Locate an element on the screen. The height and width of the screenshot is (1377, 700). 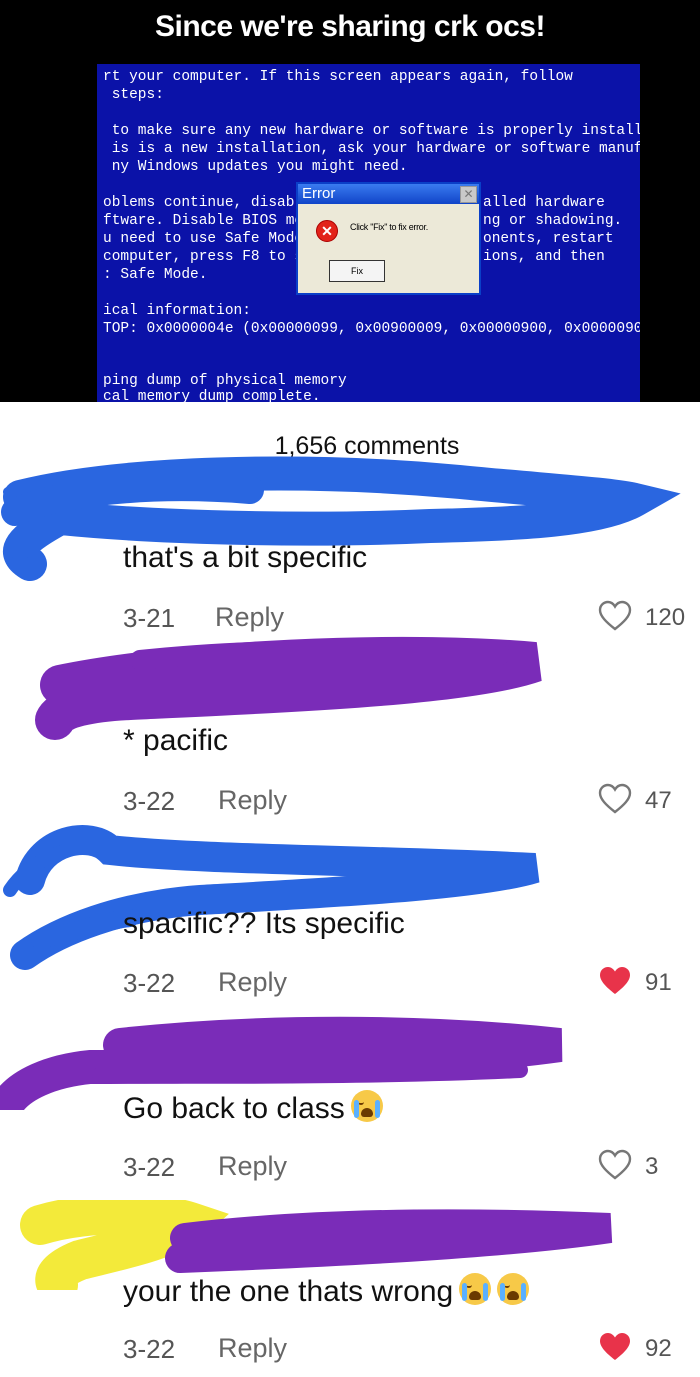
like-count: 91 is located at coordinates (658, 982).